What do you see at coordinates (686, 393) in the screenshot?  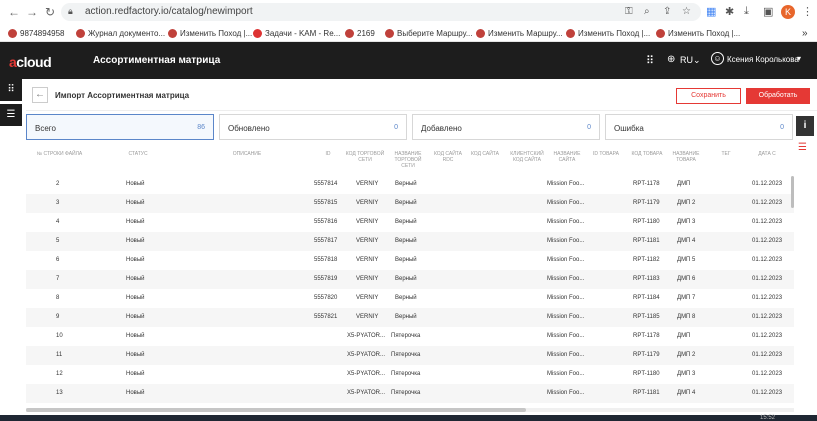 I see `cell-name: ДМП 4` at bounding box center [686, 393].